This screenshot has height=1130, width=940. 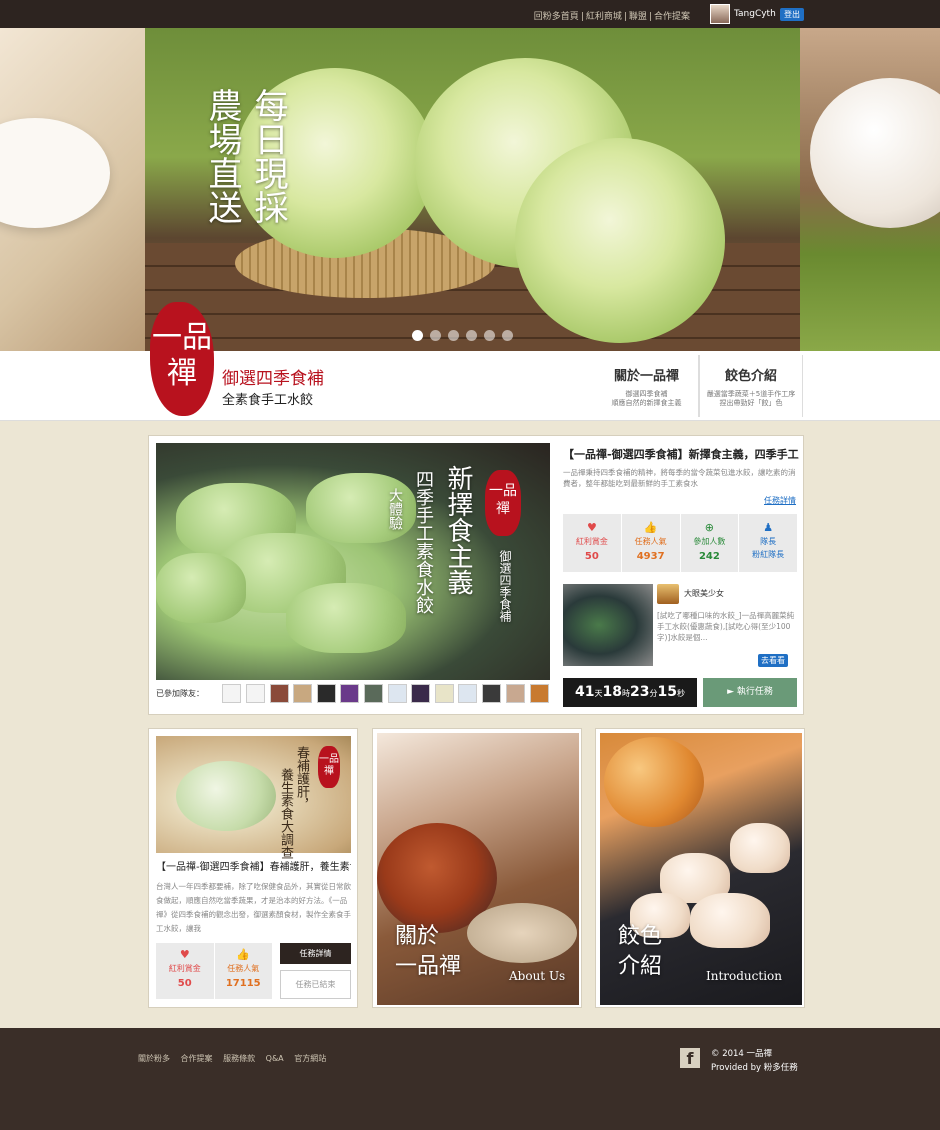 I want to click on small-image-text-2: 養生素食大調查, so click(x=285, y=813).